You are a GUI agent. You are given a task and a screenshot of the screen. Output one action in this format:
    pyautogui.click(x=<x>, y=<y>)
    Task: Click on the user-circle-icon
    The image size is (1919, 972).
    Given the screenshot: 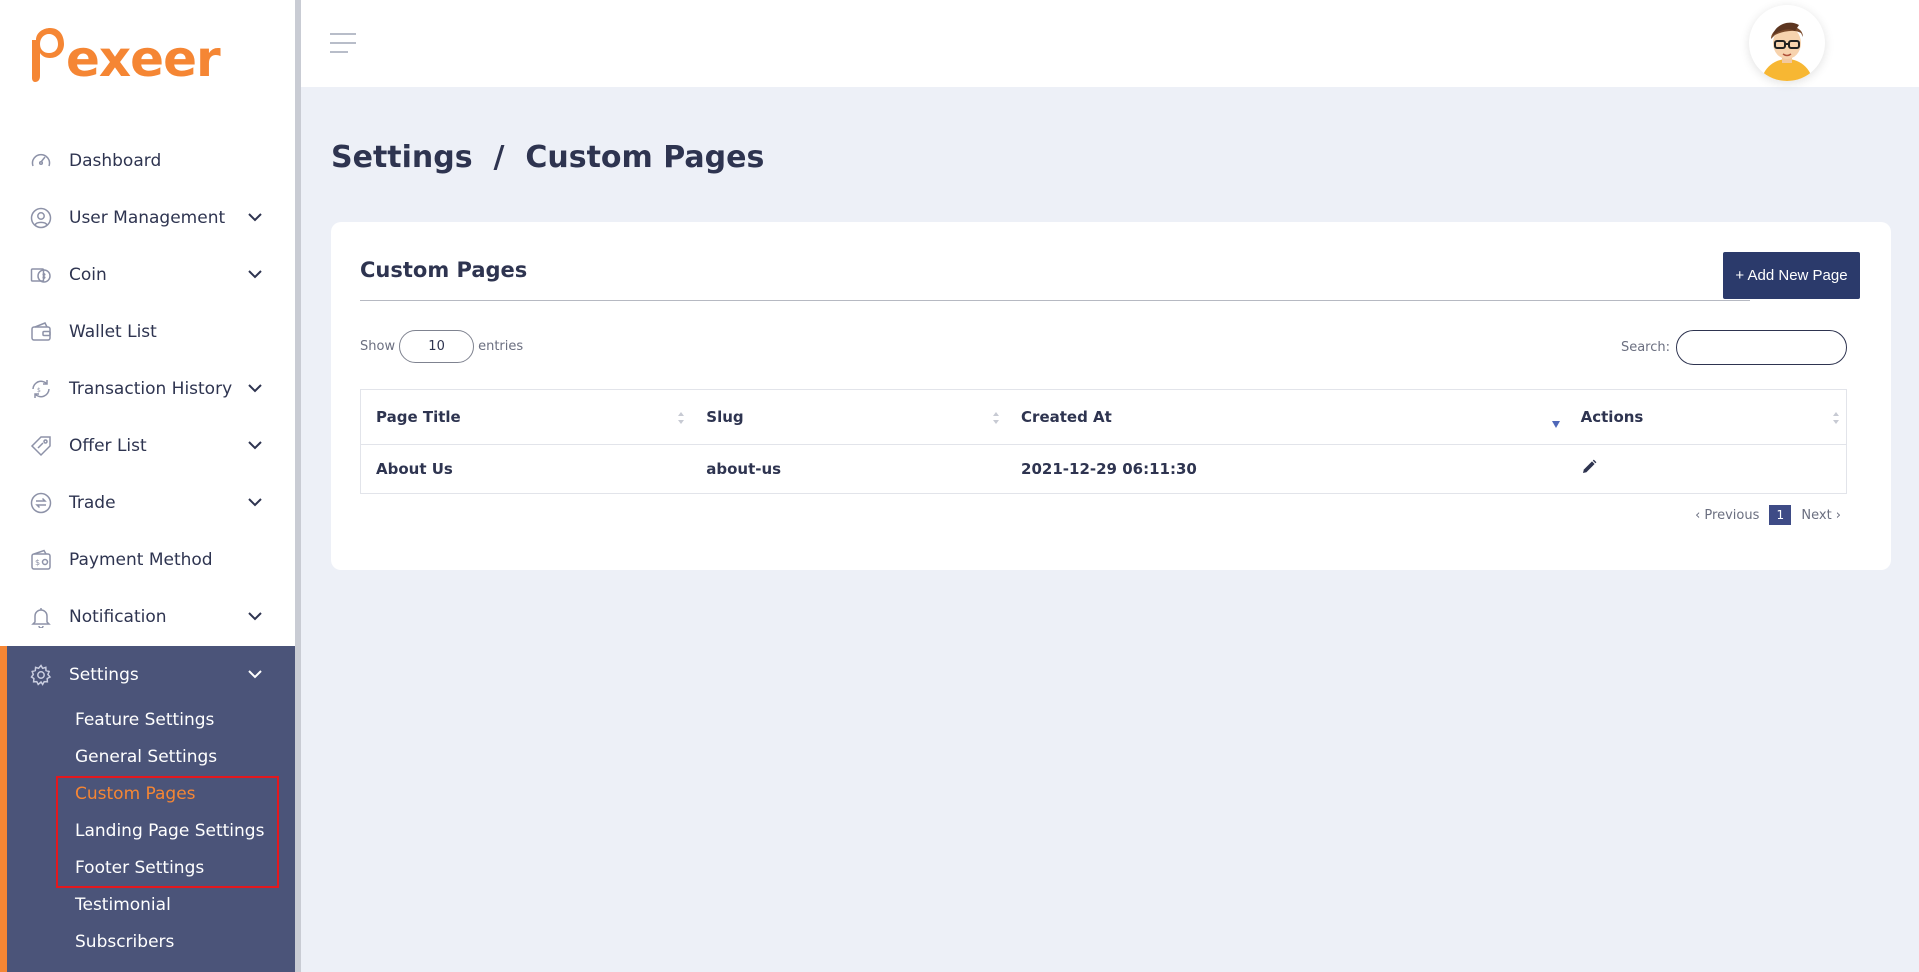 What is the action you would take?
    pyautogui.click(x=41, y=218)
    